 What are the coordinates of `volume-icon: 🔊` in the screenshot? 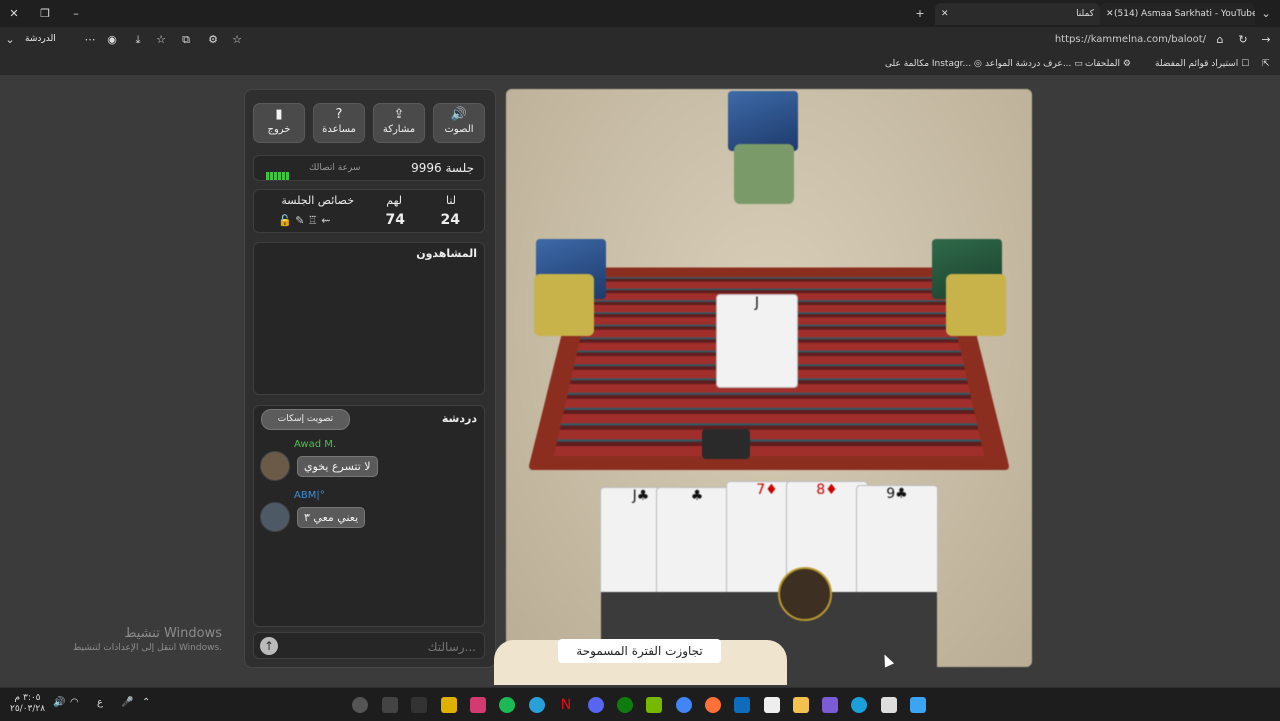 It's located at (59, 702).